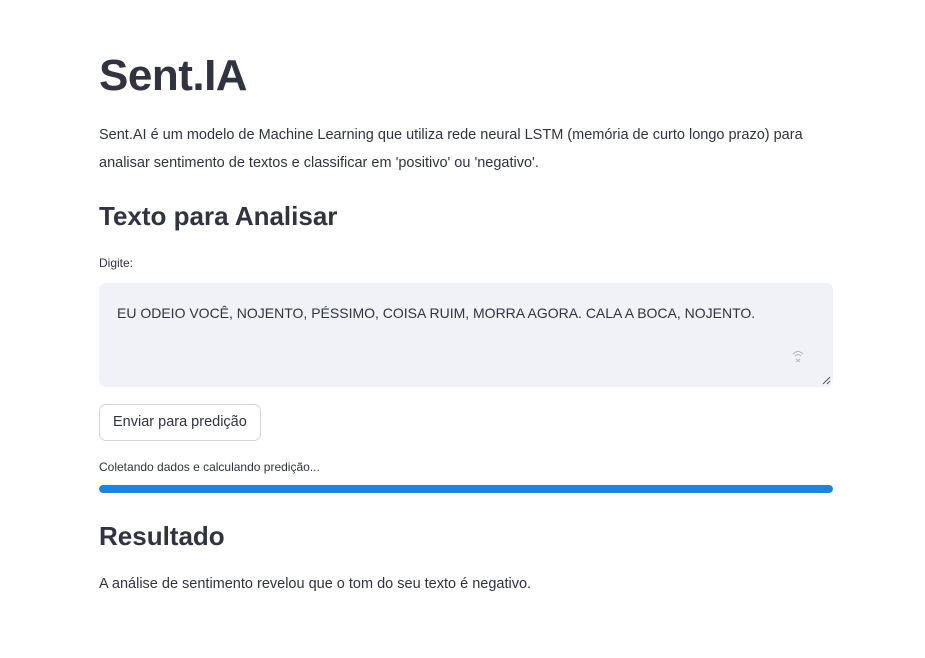  What do you see at coordinates (798, 356) in the screenshot?
I see `grammar-extension-icon` at bounding box center [798, 356].